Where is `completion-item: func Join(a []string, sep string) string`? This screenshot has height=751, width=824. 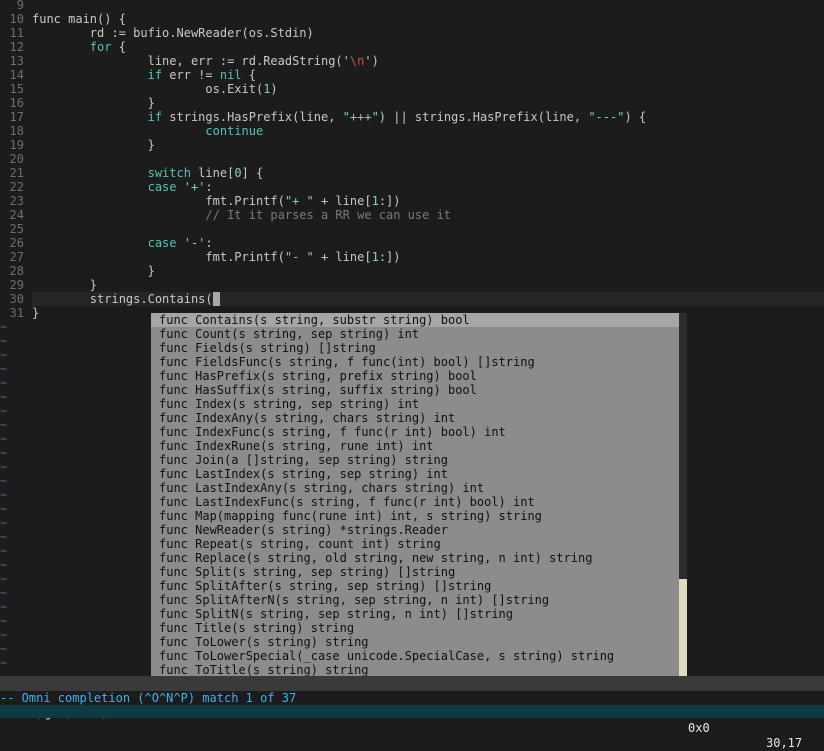 completion-item: func Join(a []string, sep string) string is located at coordinates (415, 460).